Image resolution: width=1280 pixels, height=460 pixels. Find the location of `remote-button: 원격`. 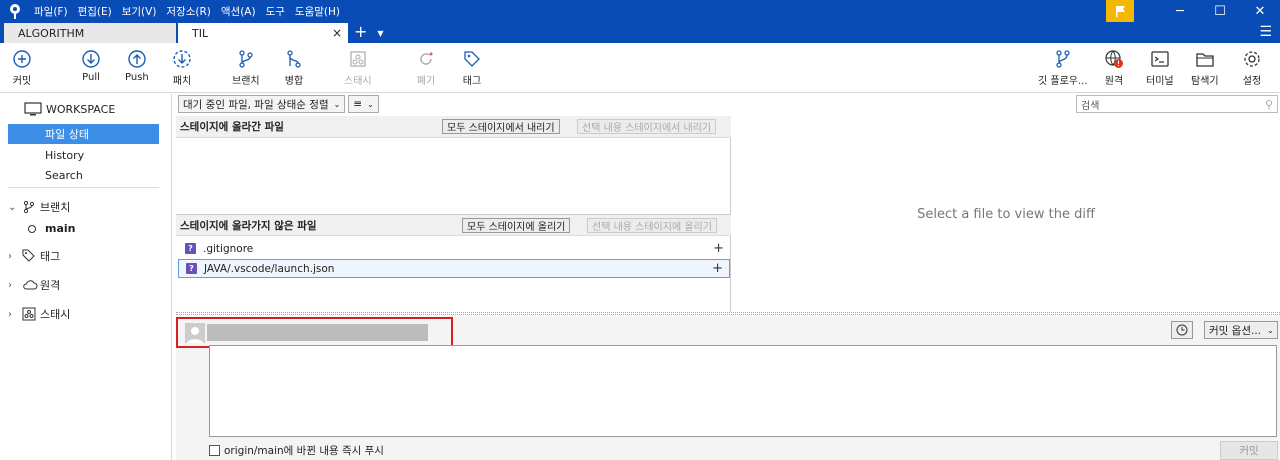

remote-button: 원격 is located at coordinates (1114, 68).